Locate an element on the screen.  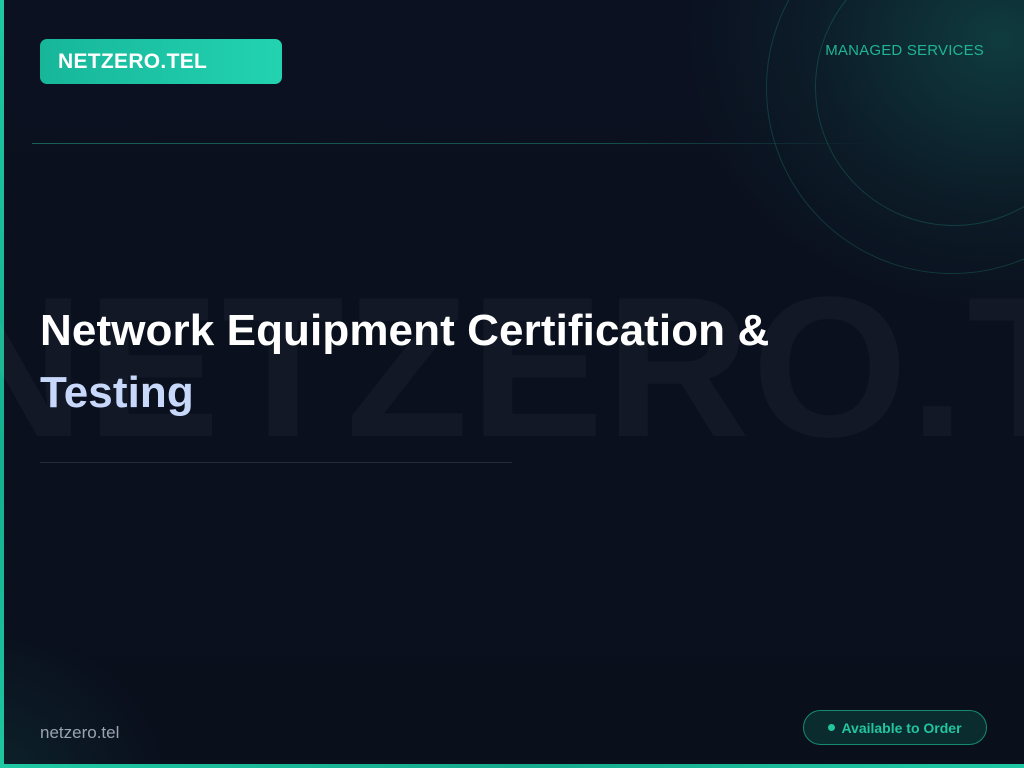
title-line-2: Testing is located at coordinates (117, 392).